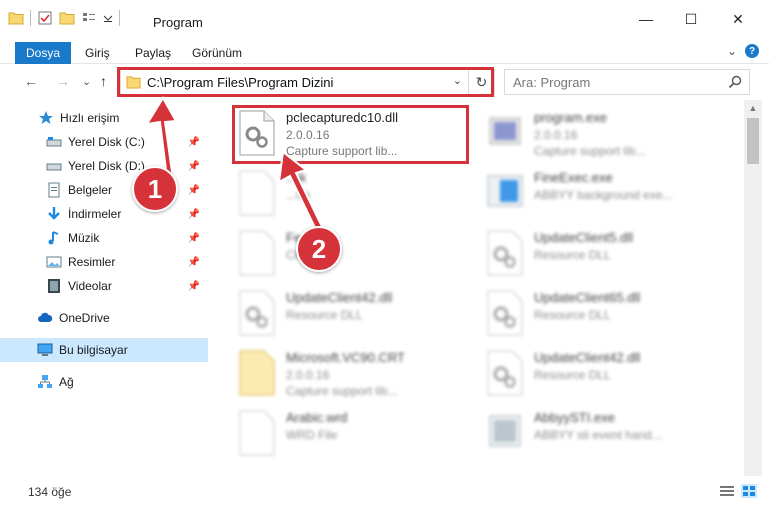  What do you see at coordinates (104, 118) in the screenshot?
I see `sidebar-item-quick-access: Hızlı erişim` at bounding box center [104, 118].